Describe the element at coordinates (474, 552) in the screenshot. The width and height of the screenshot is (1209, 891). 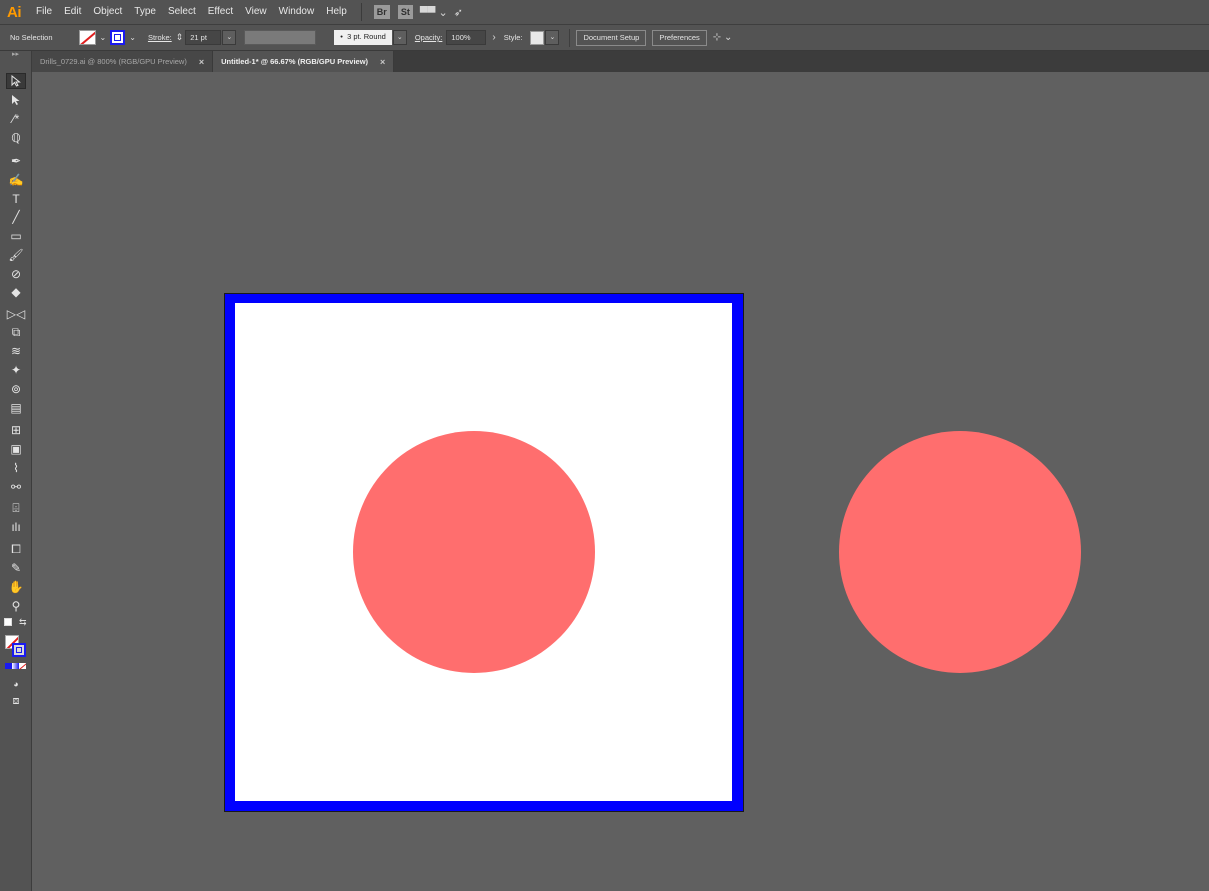
I see `circle-on-artboard` at that location.